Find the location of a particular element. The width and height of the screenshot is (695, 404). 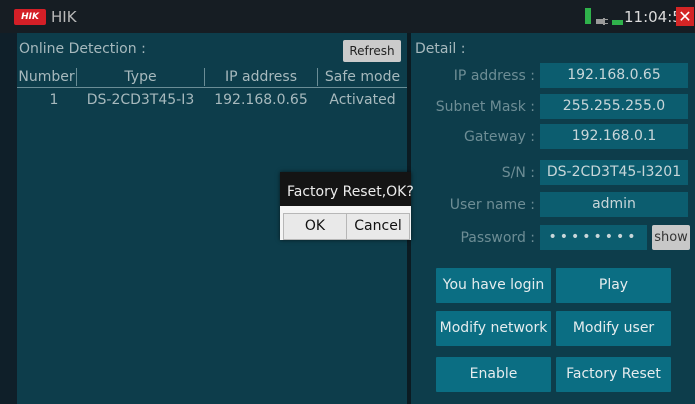

refresh-button: Refresh is located at coordinates (372, 51).